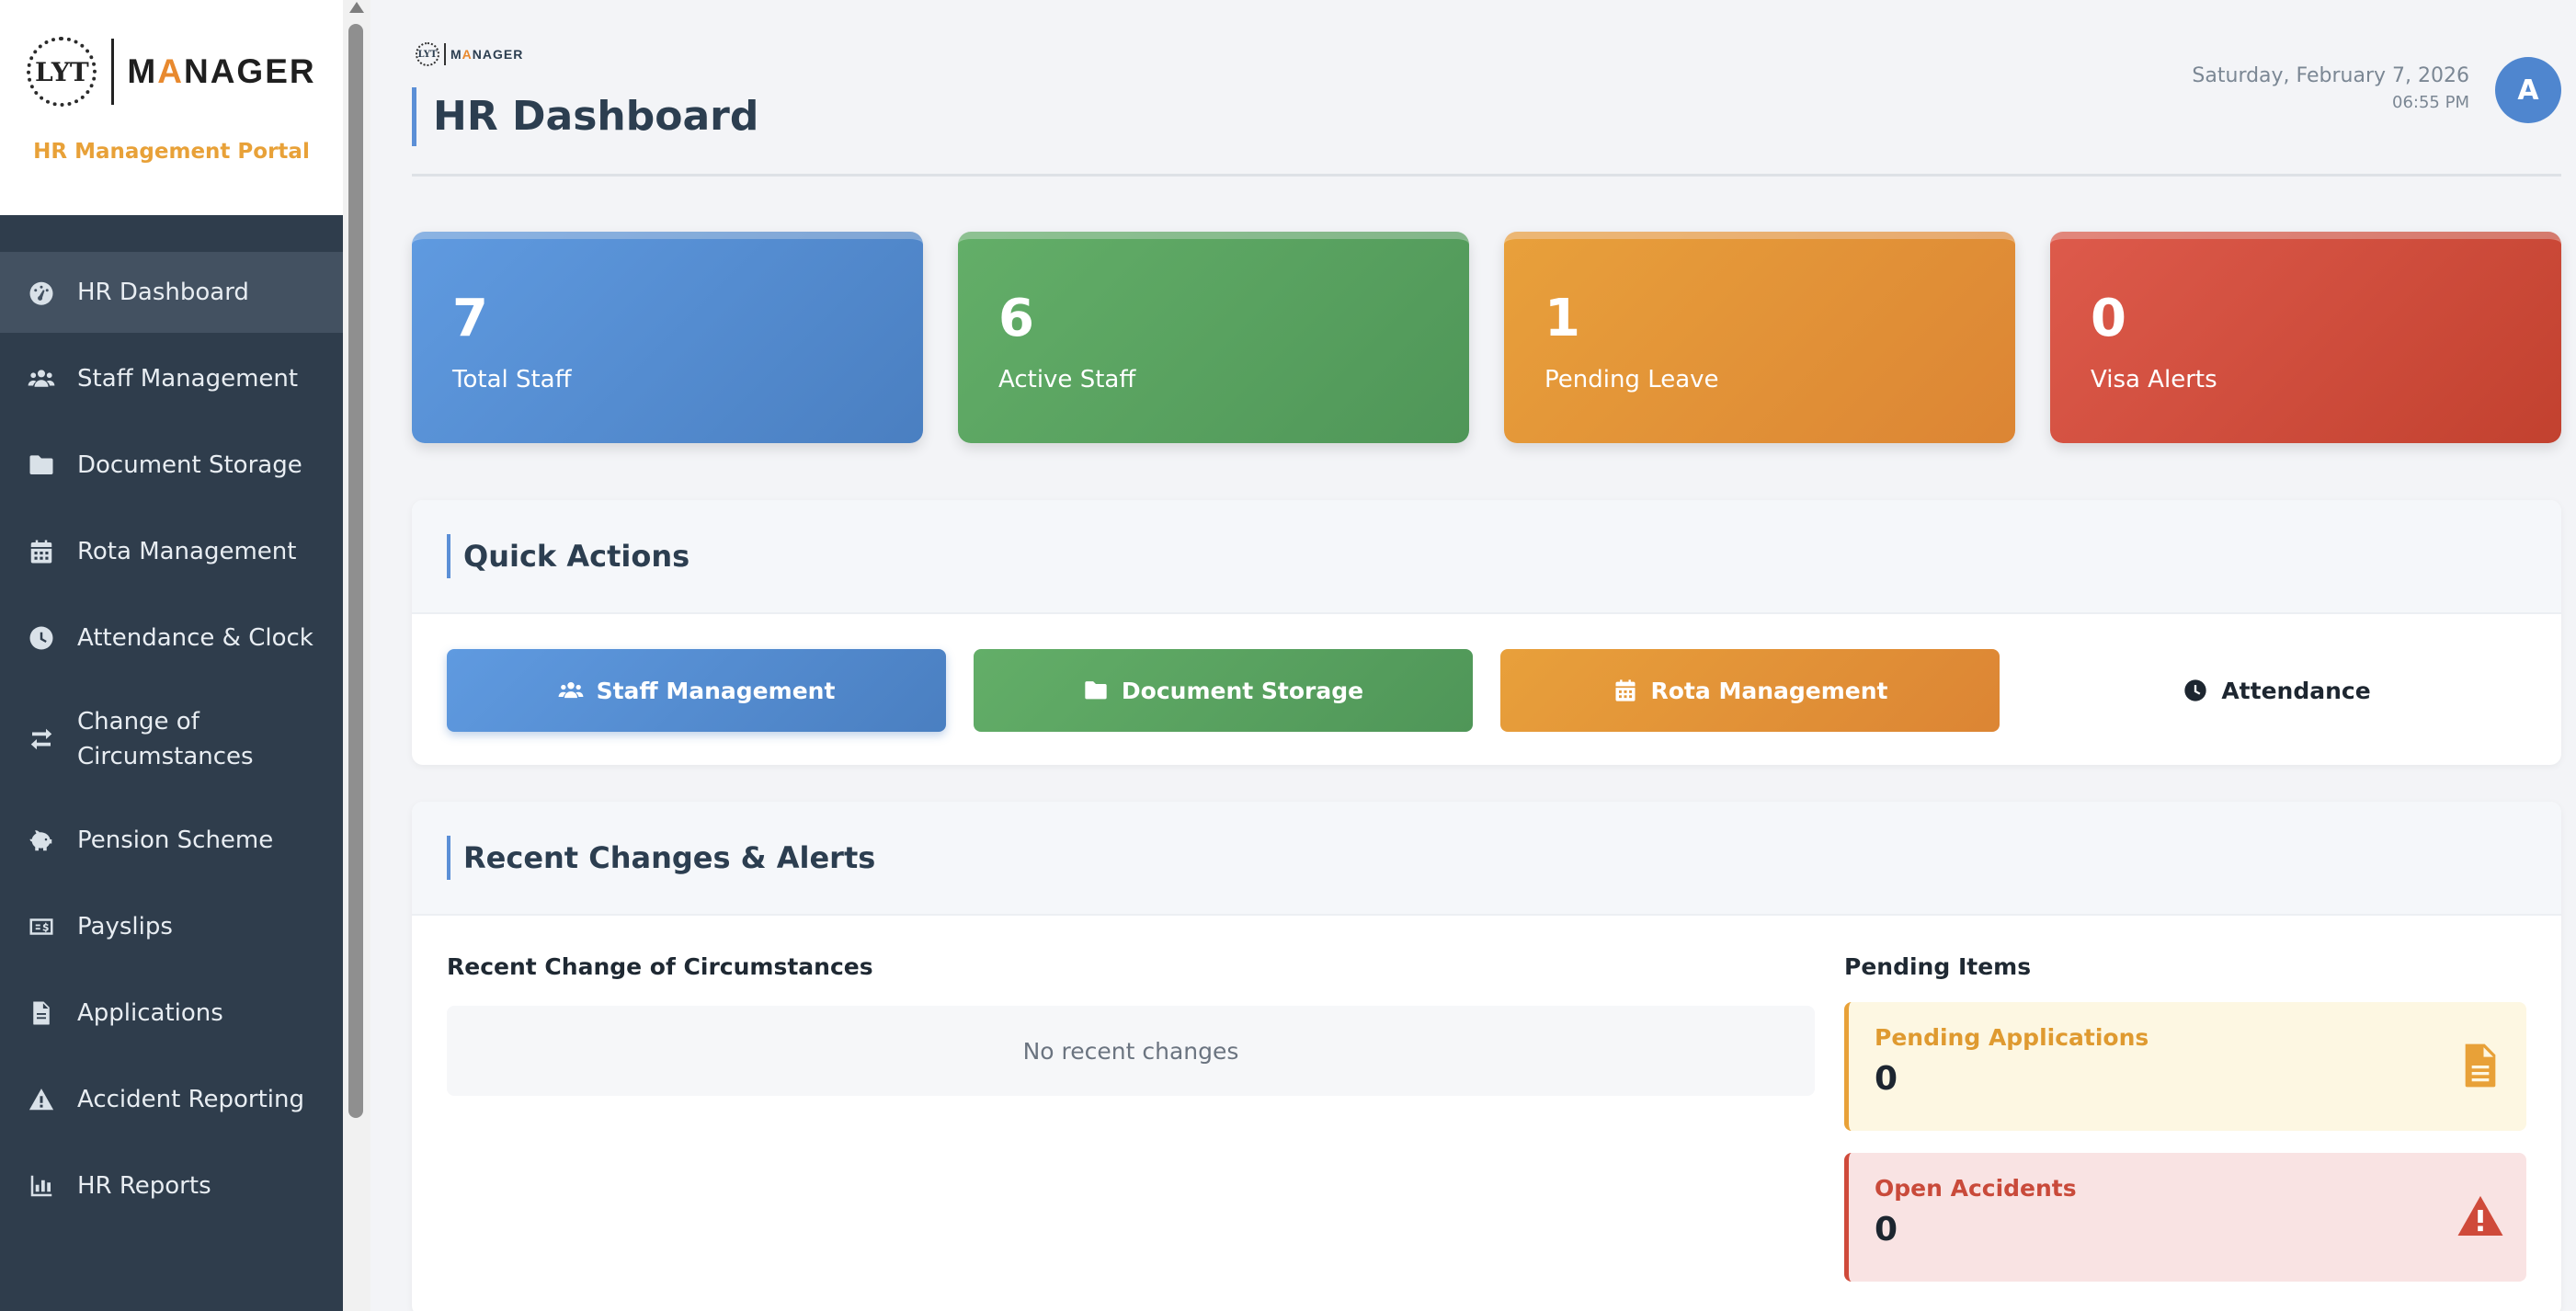  I want to click on sidebar-item-pension-scheme: Pension Scheme, so click(171, 840).